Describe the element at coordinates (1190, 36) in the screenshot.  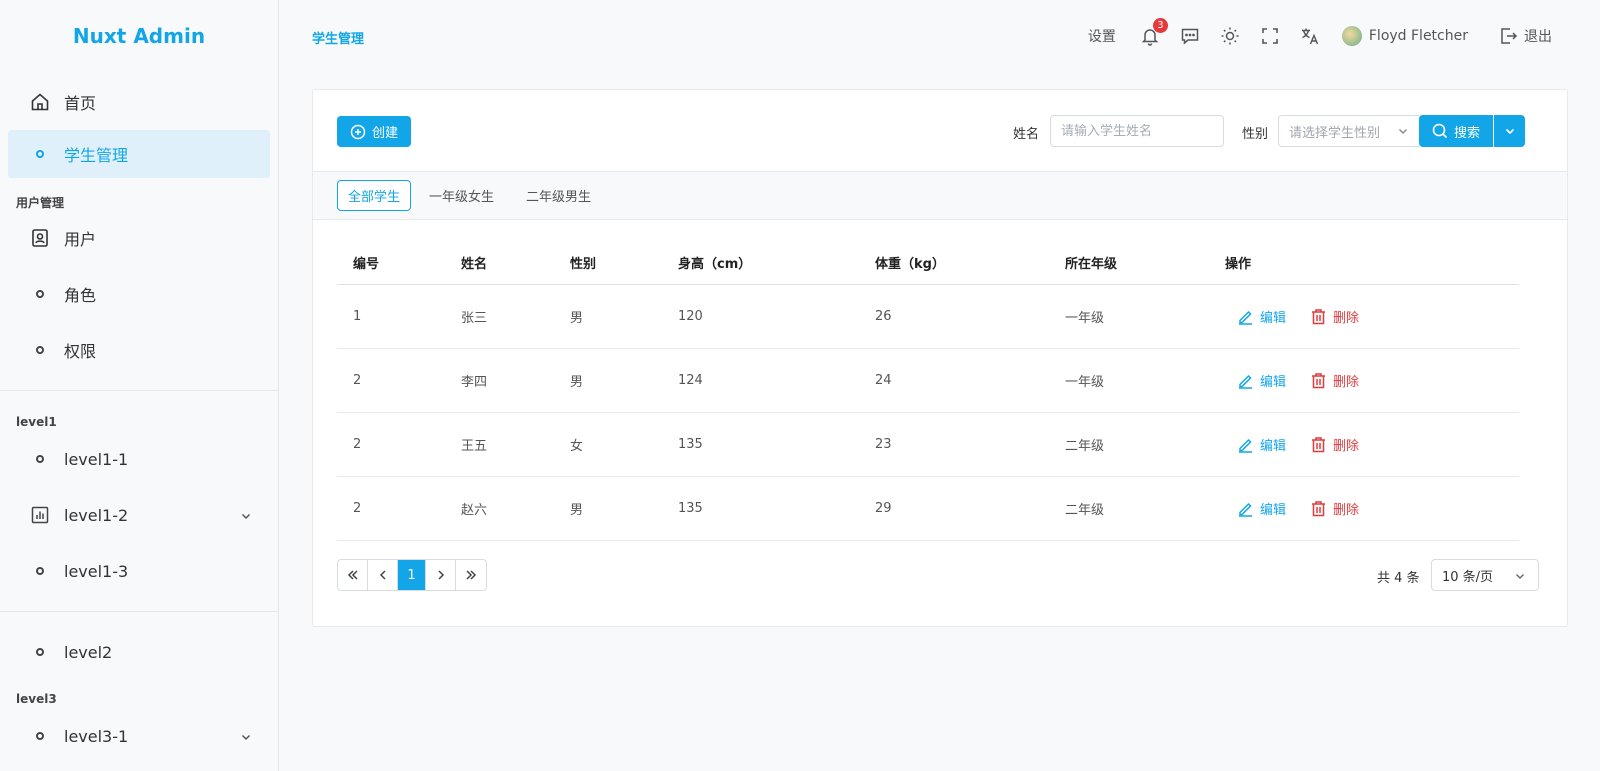
I see `message-button` at that location.